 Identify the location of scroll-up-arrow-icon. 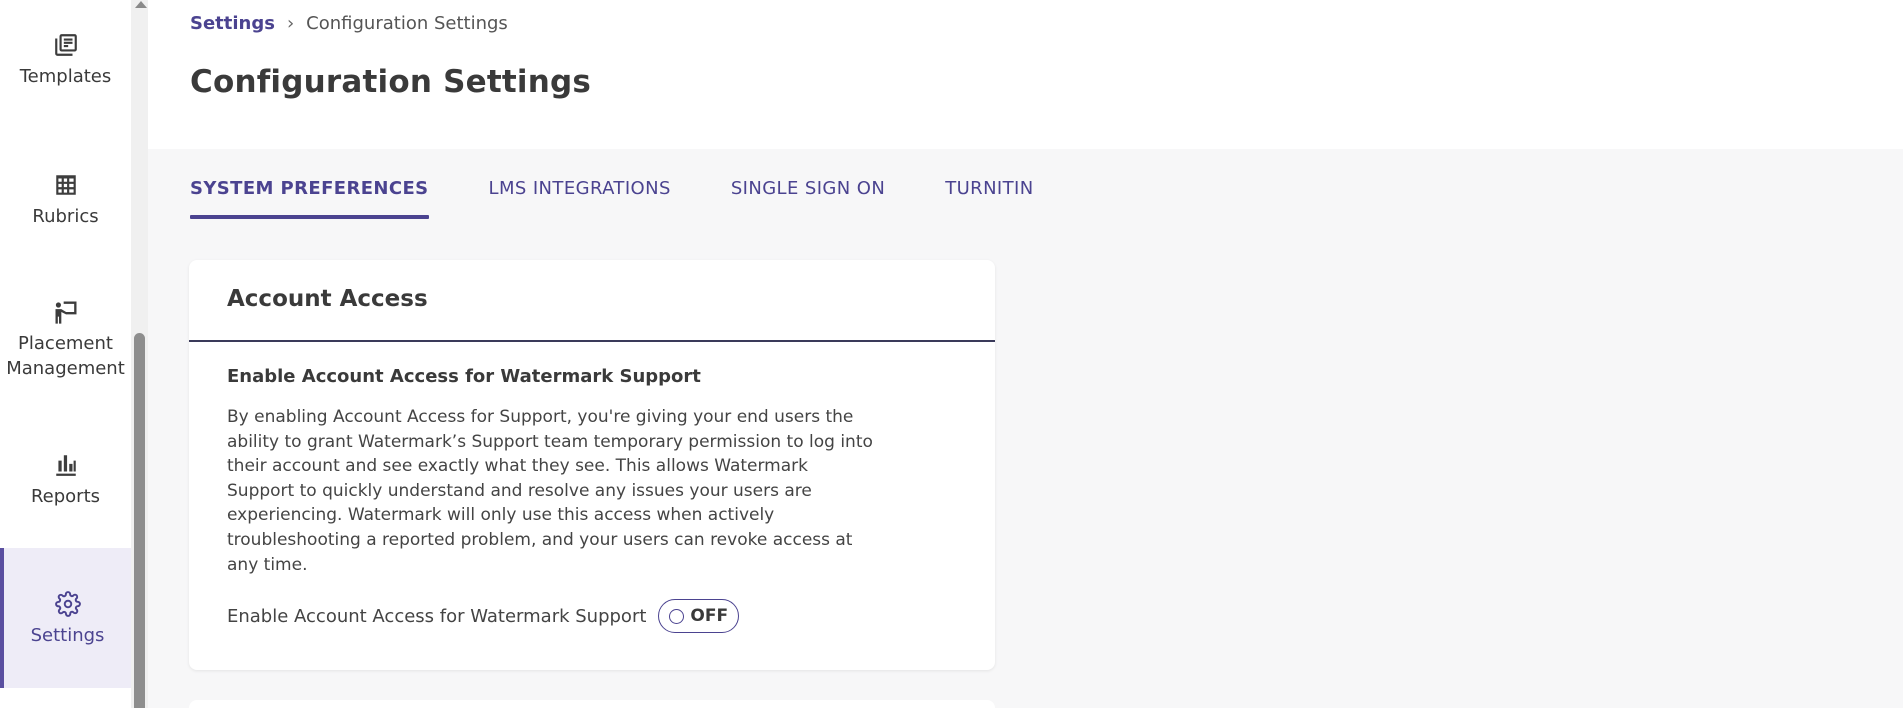
(141, 4).